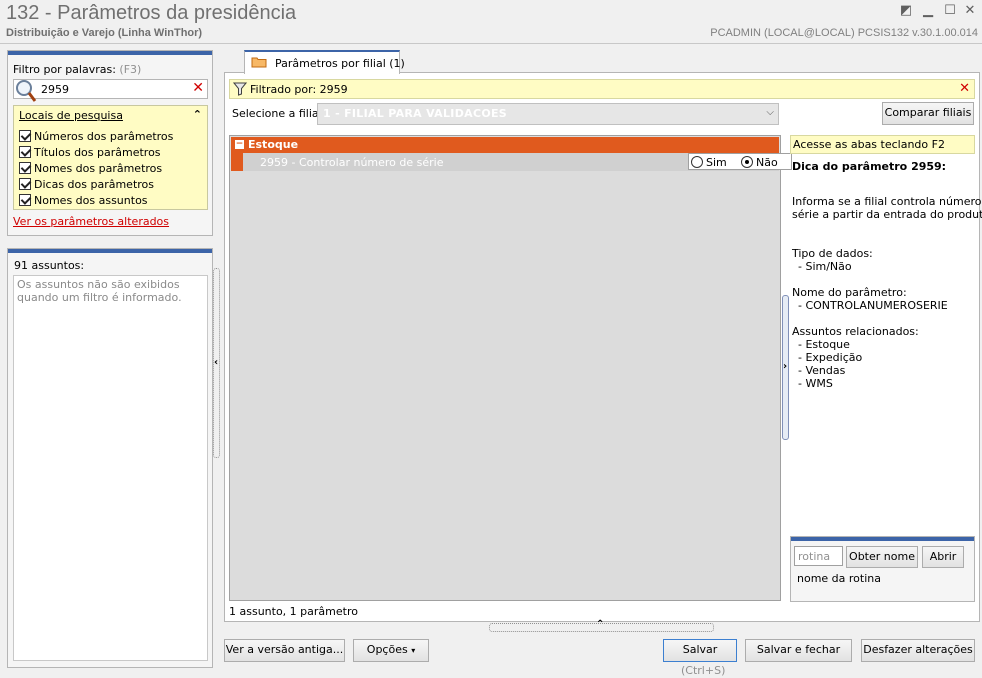 The height and width of the screenshot is (678, 982). Describe the element at coordinates (259, 62) in the screenshot. I see `folder-icon` at that location.